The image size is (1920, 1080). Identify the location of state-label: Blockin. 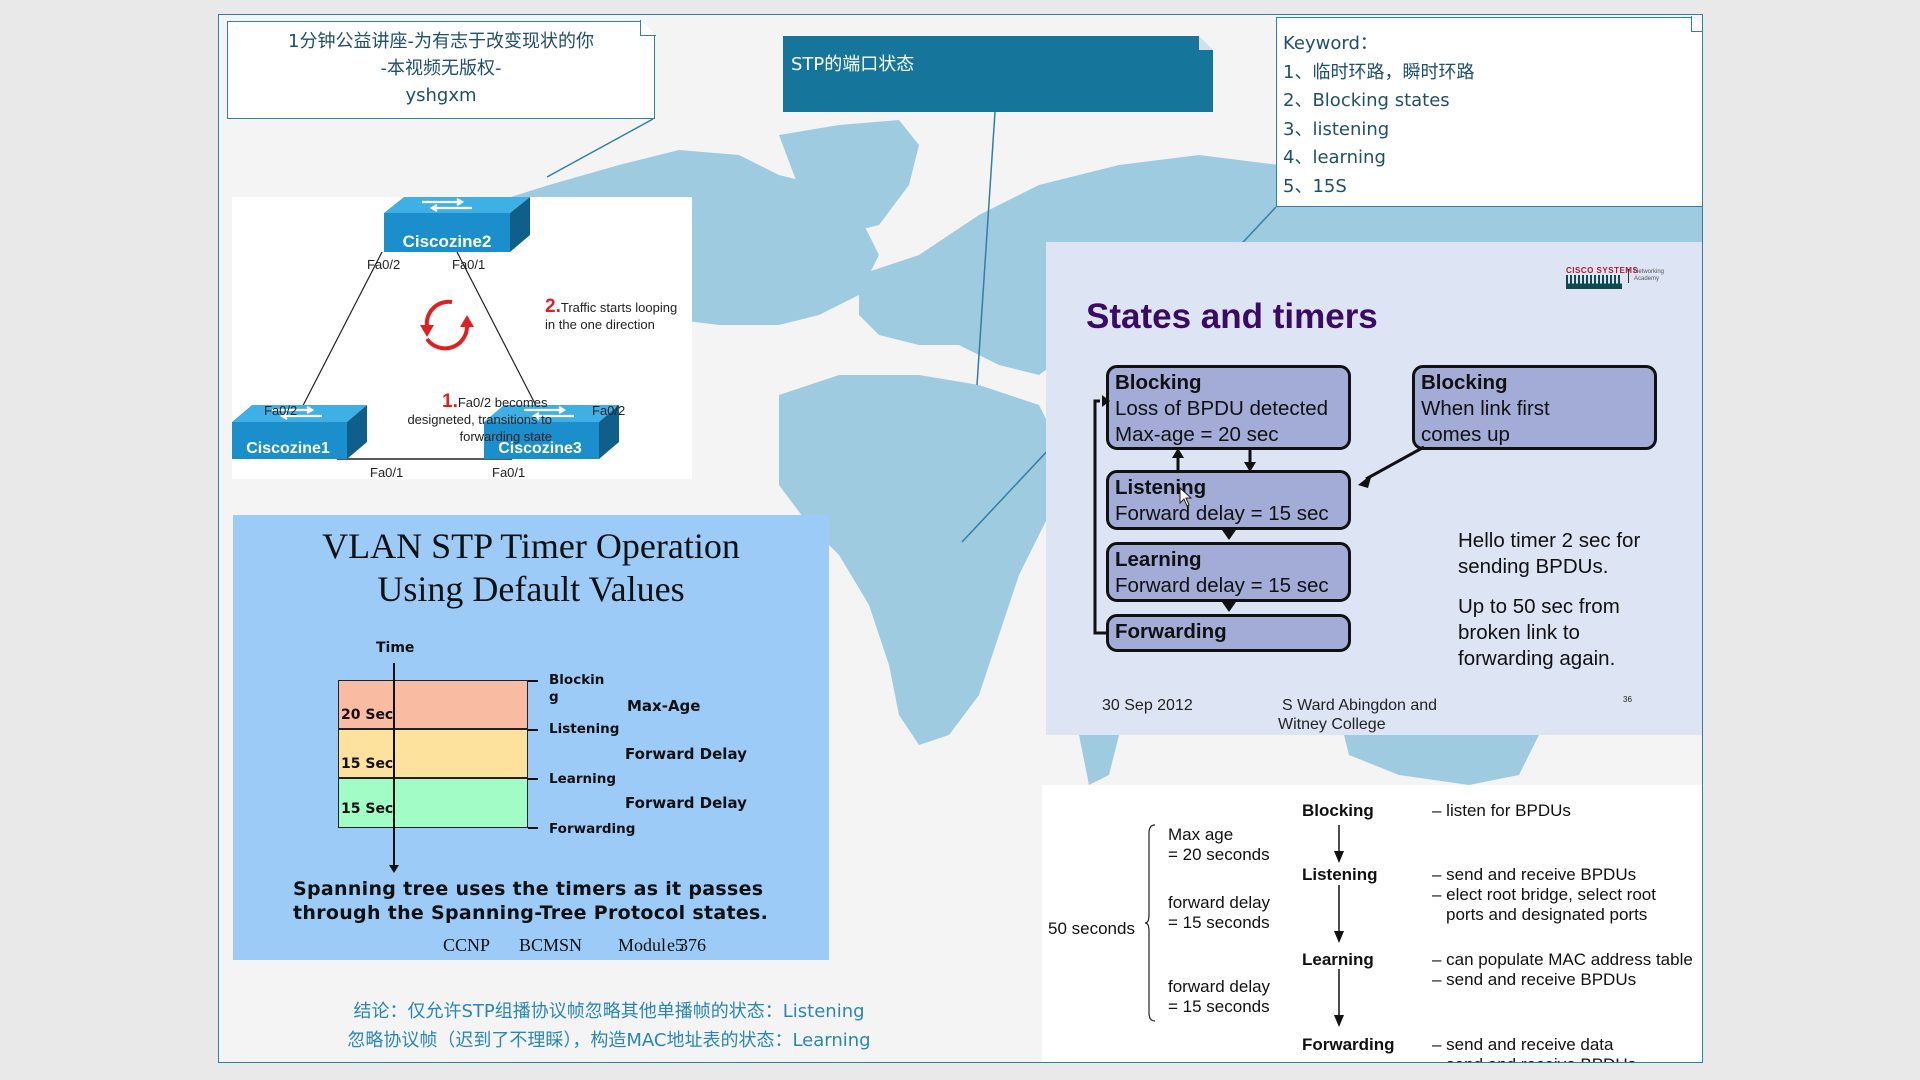
(577, 680).